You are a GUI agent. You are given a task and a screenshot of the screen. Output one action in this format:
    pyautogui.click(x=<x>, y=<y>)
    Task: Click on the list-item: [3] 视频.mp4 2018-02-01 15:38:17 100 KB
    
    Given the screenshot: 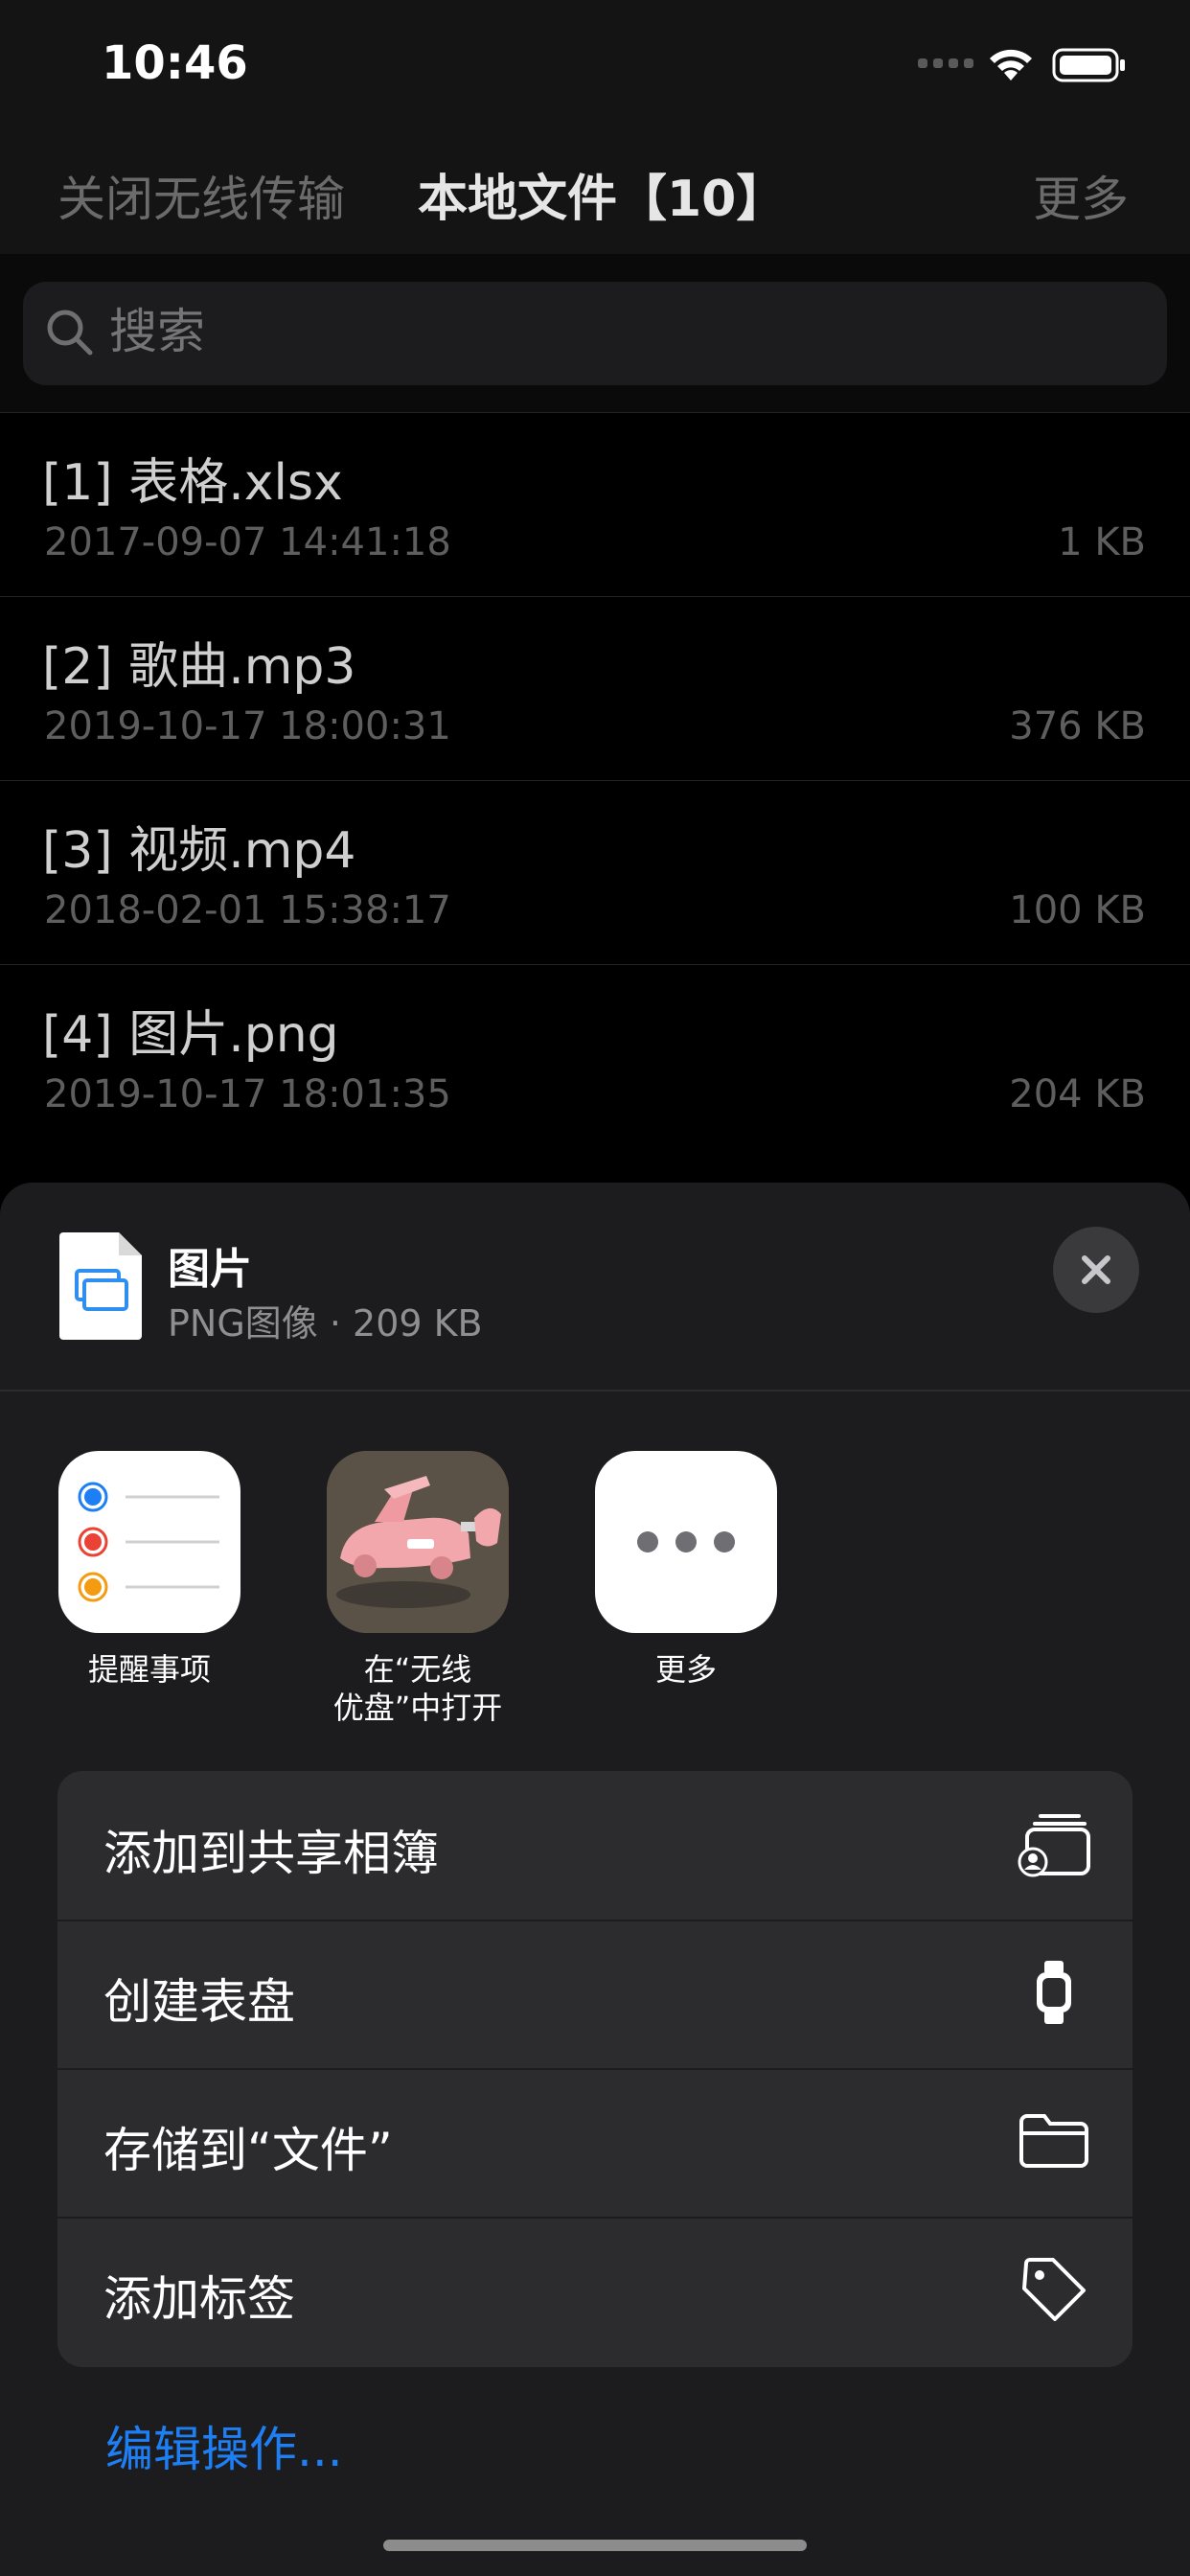 What is the action you would take?
    pyautogui.click(x=595, y=872)
    